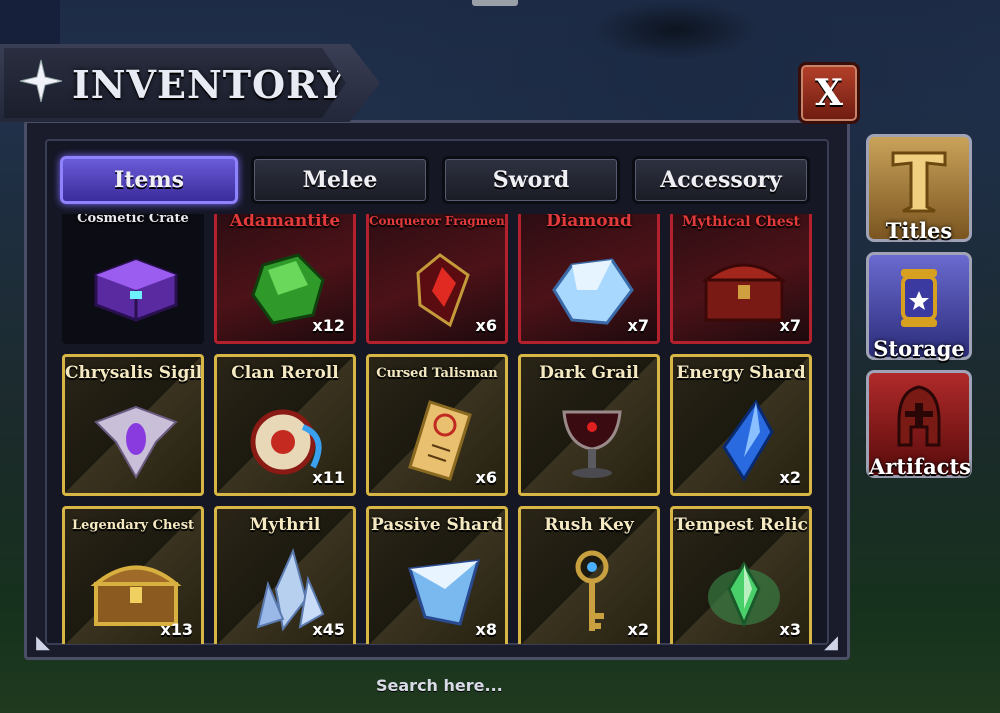 The width and height of the screenshot is (1000, 713). Describe the element at coordinates (328, 477) in the screenshot. I see `item-quantity: x11` at that location.